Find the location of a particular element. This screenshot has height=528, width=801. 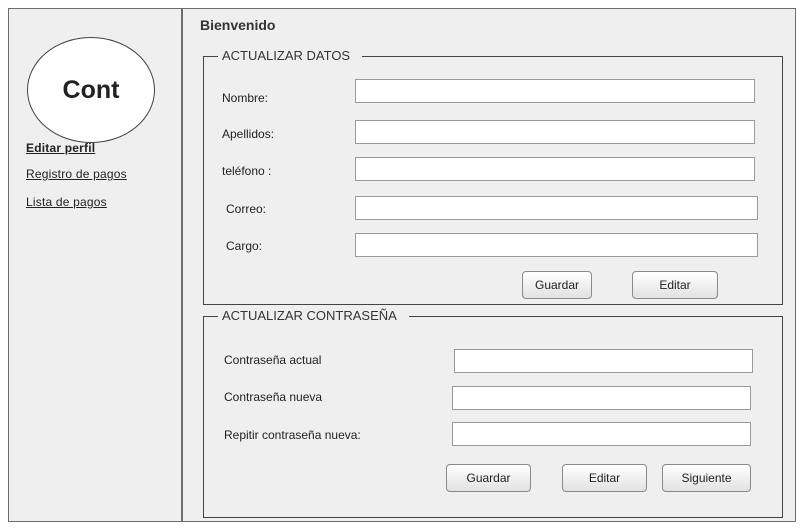

edit-data-button: Editar is located at coordinates (675, 285).